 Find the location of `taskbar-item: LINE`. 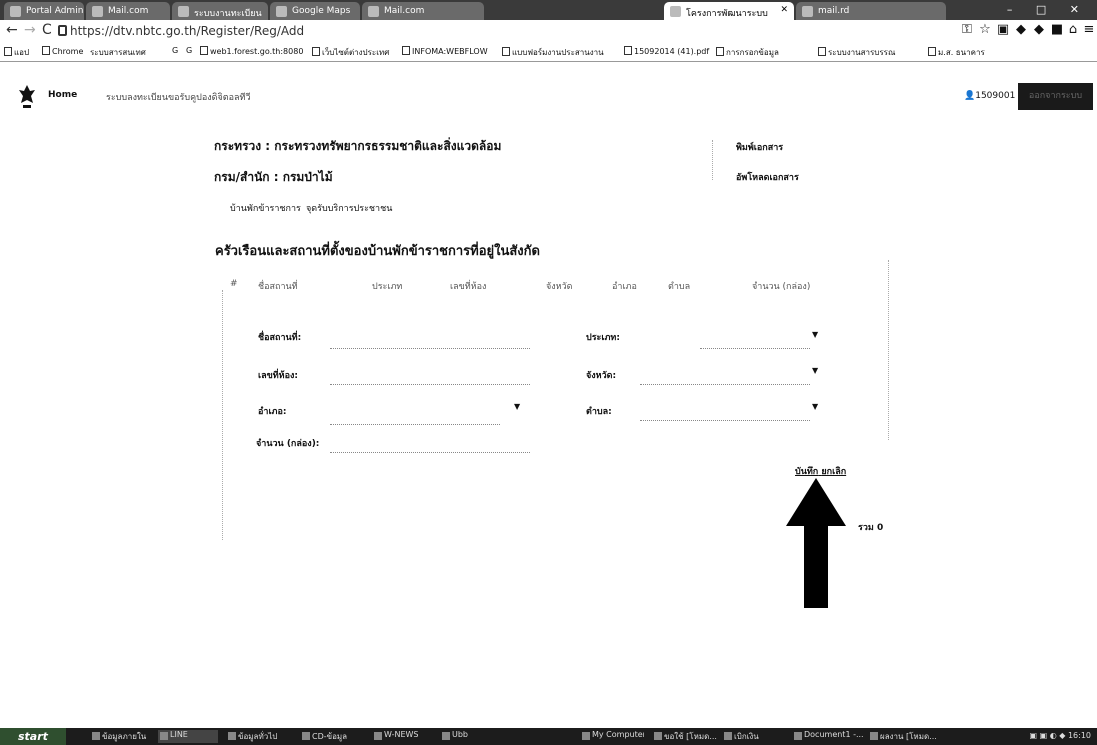

taskbar-item: LINE is located at coordinates (188, 736).